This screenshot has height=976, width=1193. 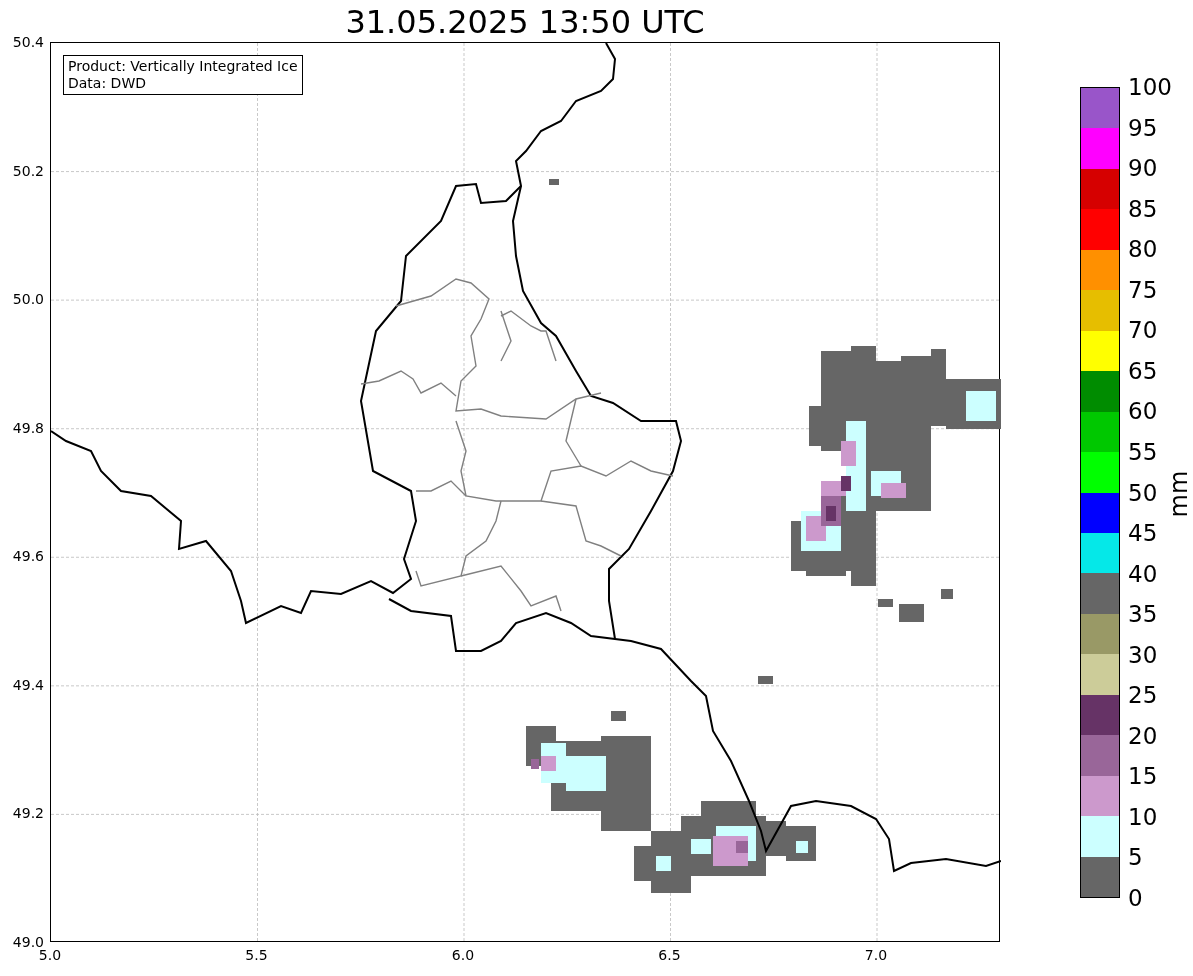 What do you see at coordinates (1143, 168) in the screenshot?
I see `colorbar-tick-label: 90` at bounding box center [1143, 168].